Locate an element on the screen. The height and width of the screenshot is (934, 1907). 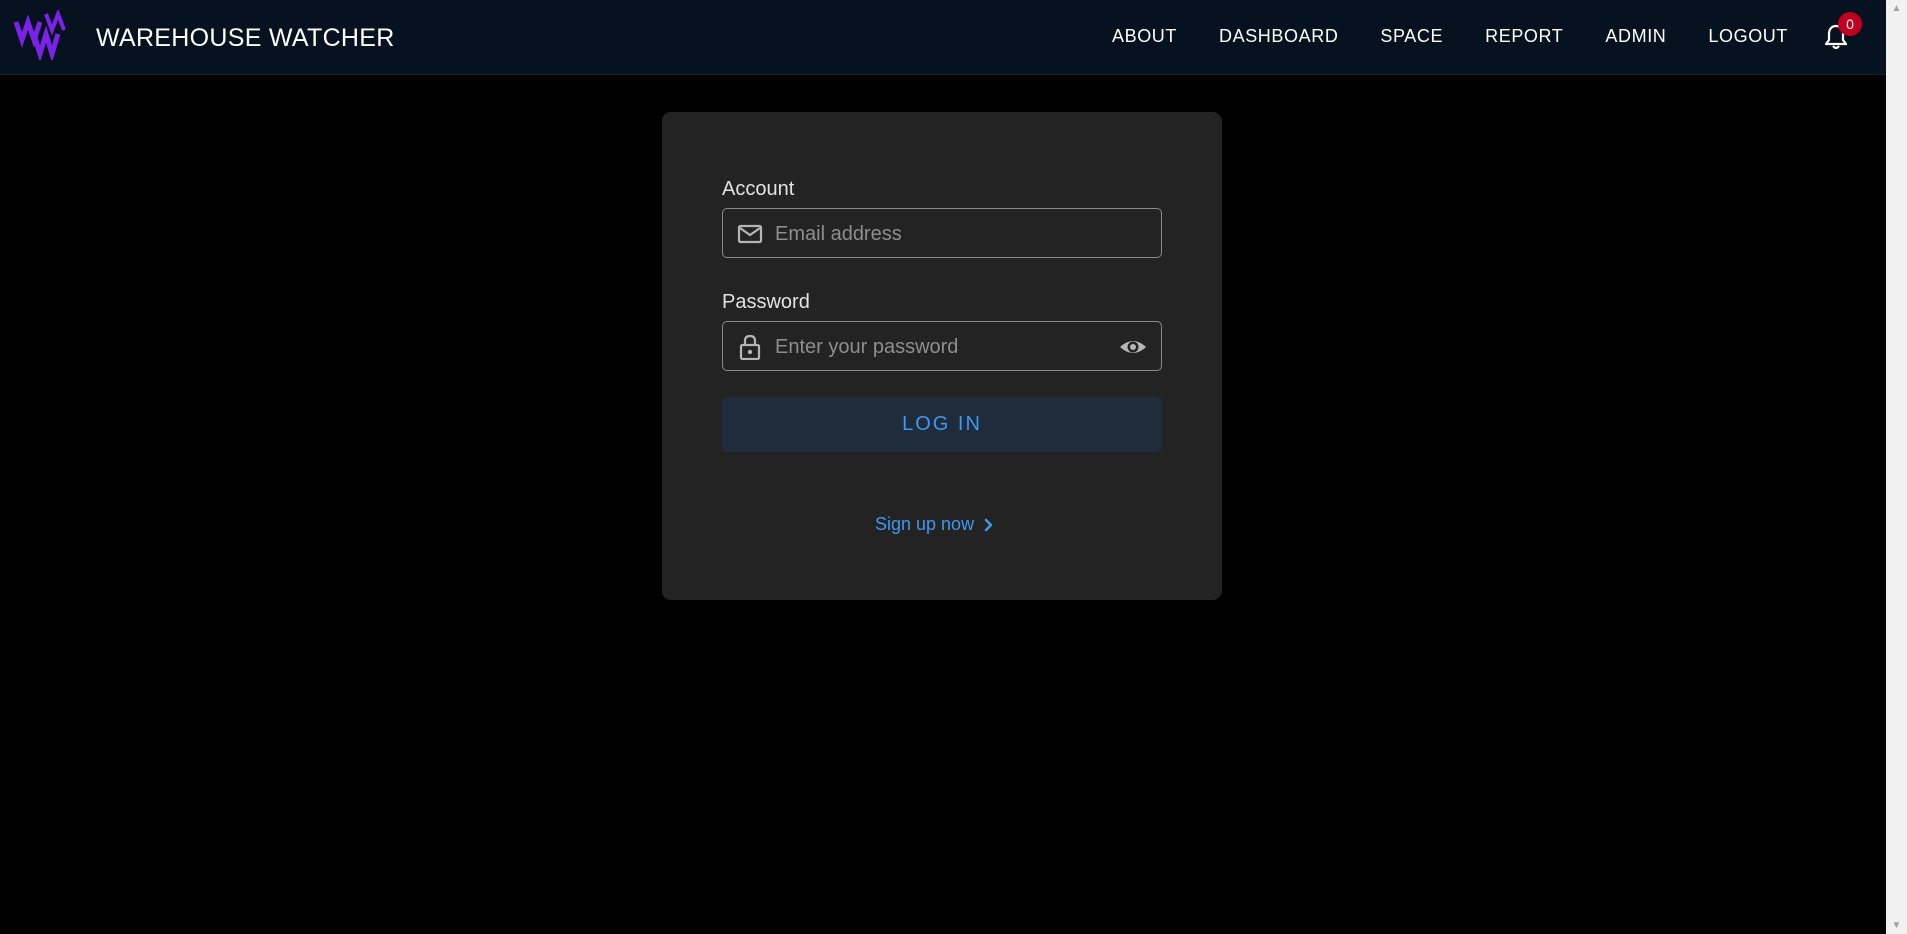
password-field is located at coordinates (942, 346).